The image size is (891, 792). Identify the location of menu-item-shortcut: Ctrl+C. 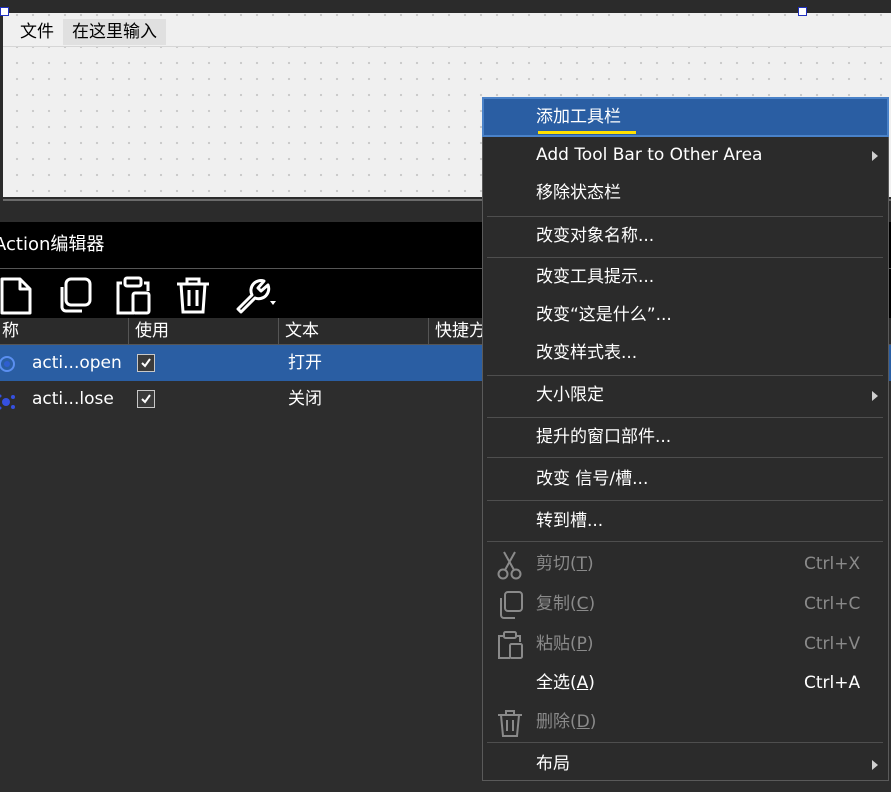
(832, 604).